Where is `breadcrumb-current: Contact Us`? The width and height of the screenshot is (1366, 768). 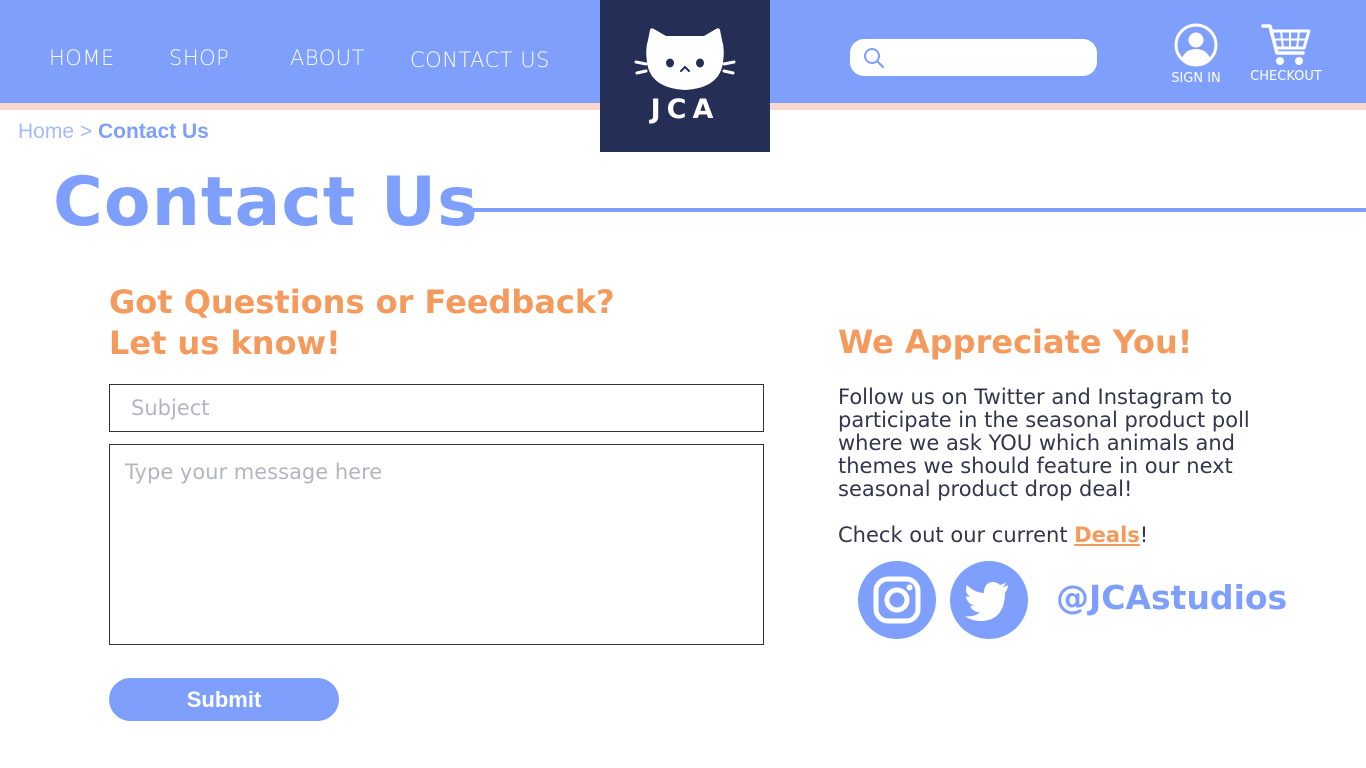
breadcrumb-current: Contact Us is located at coordinates (153, 131).